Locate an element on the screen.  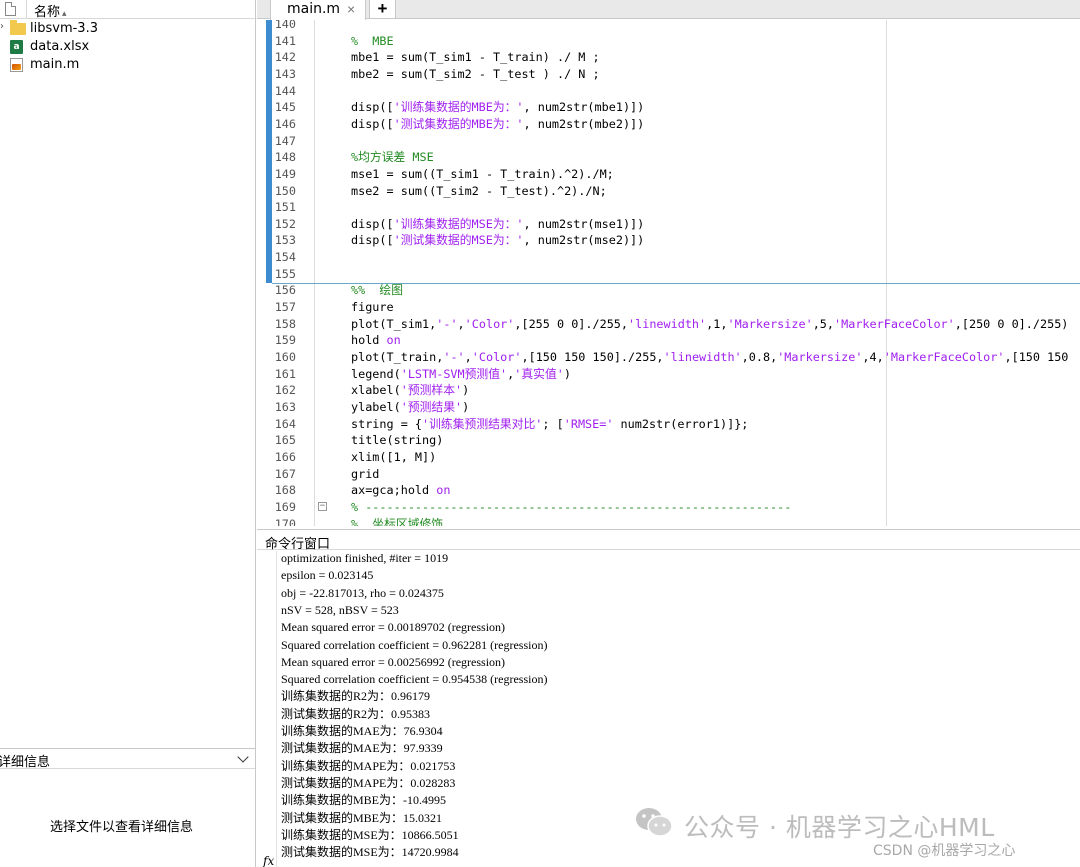
code-line: 161 legend('LSTM-SVM预测值','真实值') is located at coordinates (668, 374).